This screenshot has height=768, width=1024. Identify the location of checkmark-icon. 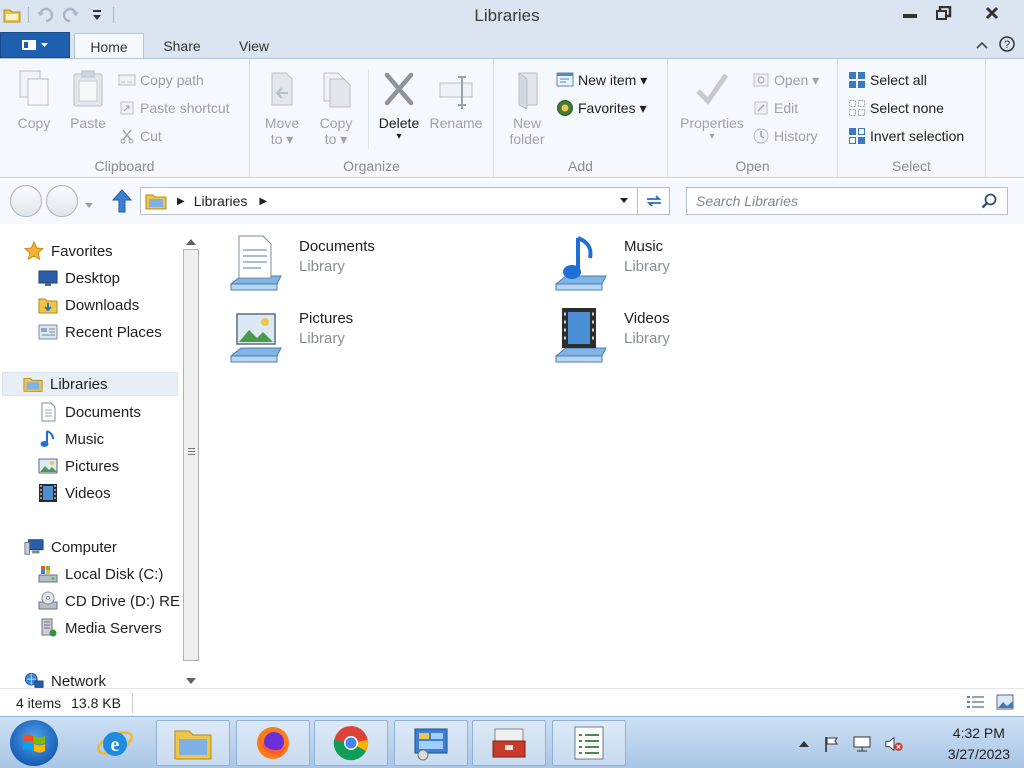
(712, 89).